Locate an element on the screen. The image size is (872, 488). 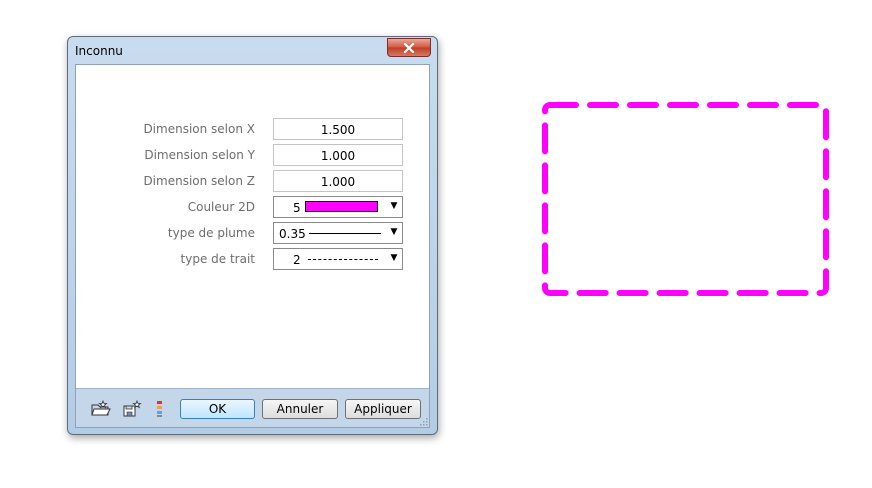
dashed-rectangle-shape is located at coordinates (685, 199).